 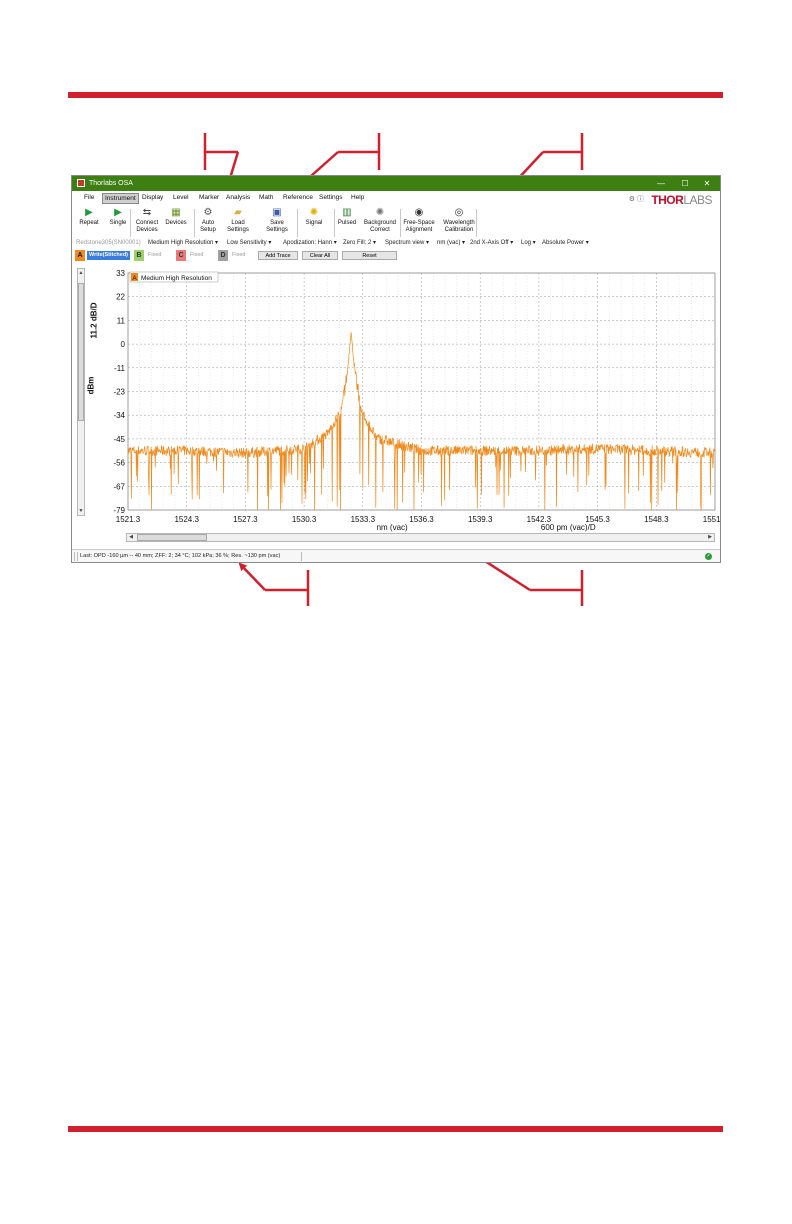 I want to click on x-tick-label: 1548.3, so click(x=656, y=519).